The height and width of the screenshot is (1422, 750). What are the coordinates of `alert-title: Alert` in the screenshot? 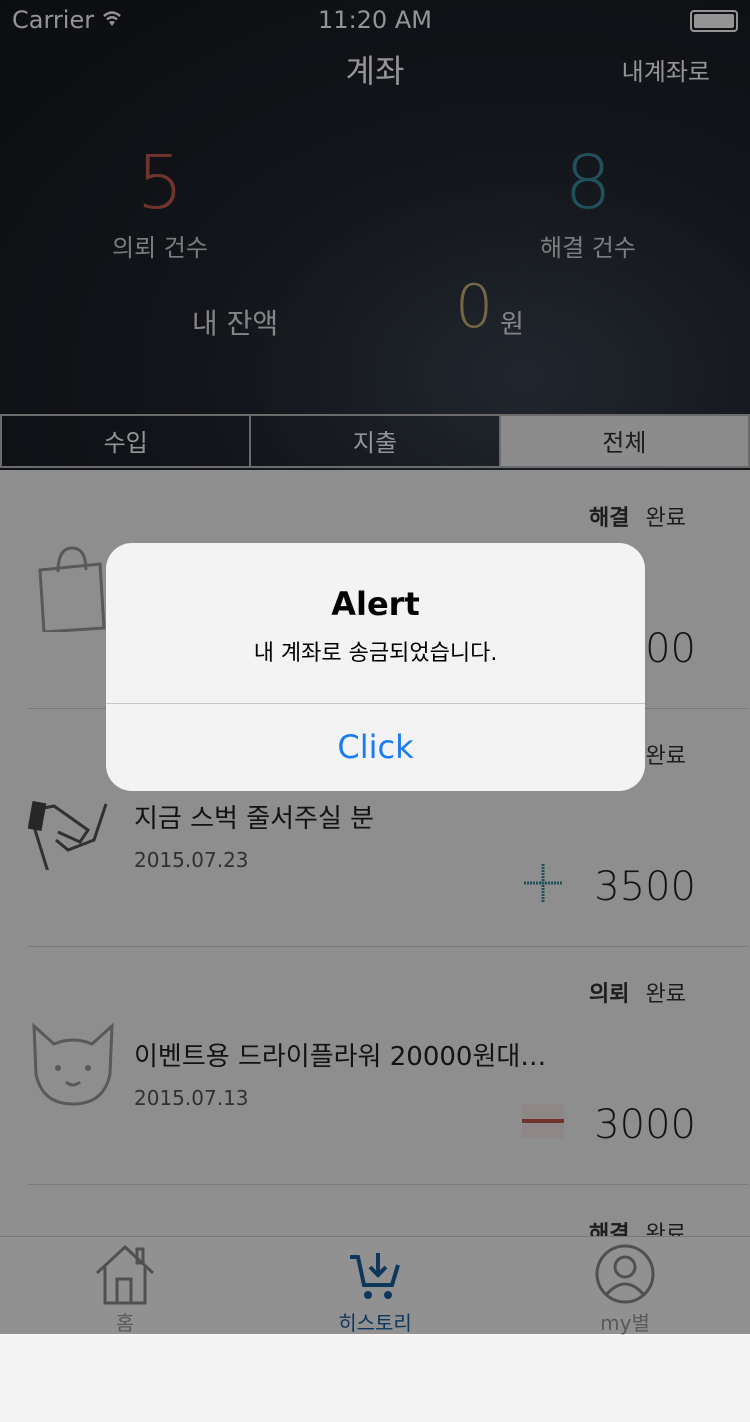 It's located at (375, 604).